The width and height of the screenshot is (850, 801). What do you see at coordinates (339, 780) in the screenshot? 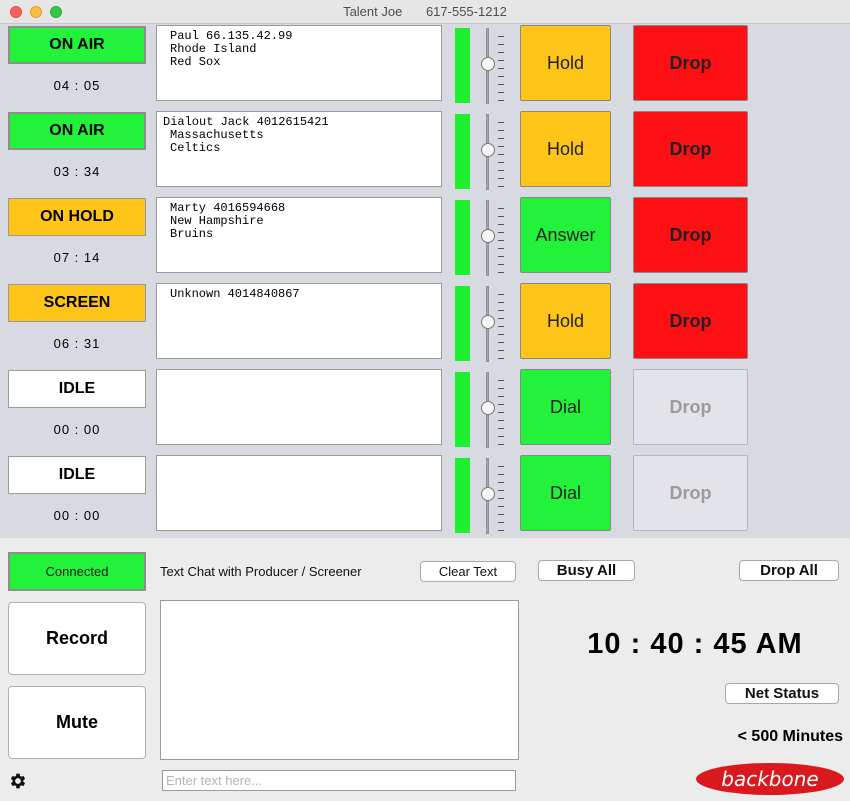
I see `chat-input` at bounding box center [339, 780].